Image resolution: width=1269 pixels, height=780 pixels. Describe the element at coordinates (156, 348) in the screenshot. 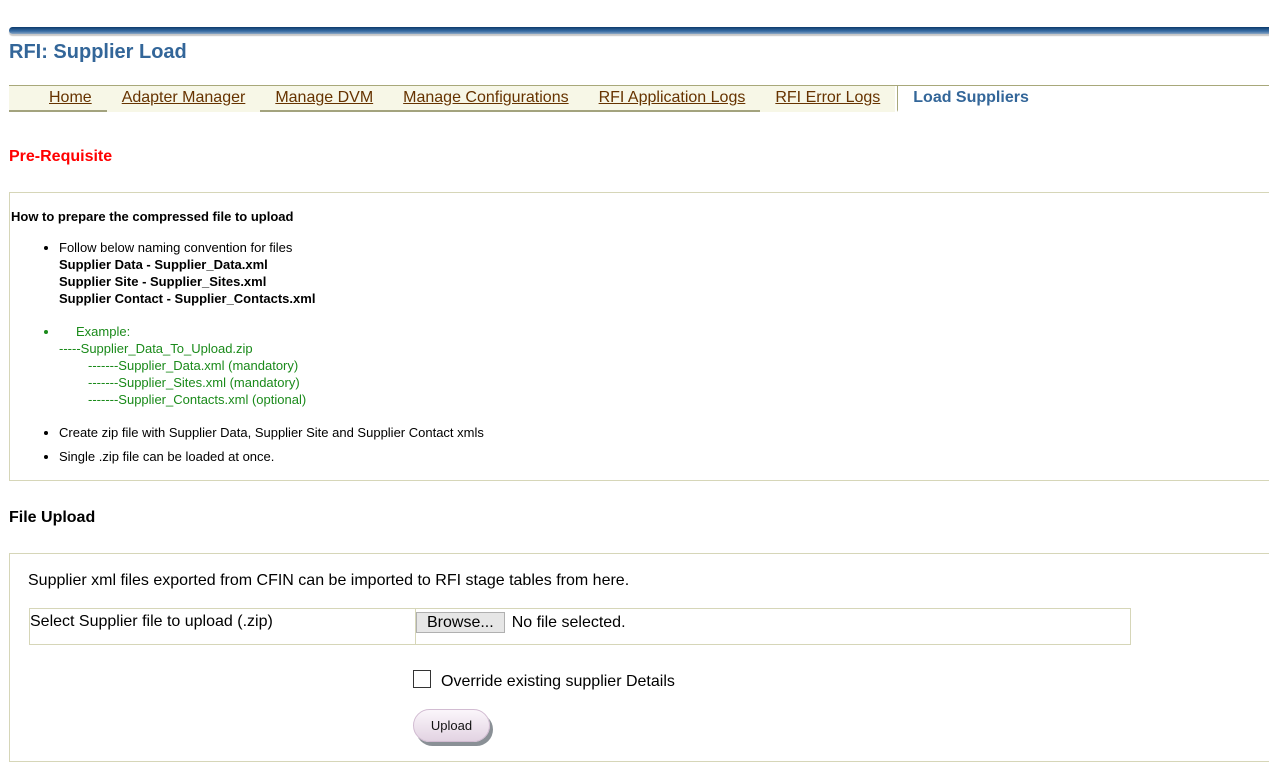

I see `example-zip: -----Supplier_Data_To_Upload.zip` at that location.